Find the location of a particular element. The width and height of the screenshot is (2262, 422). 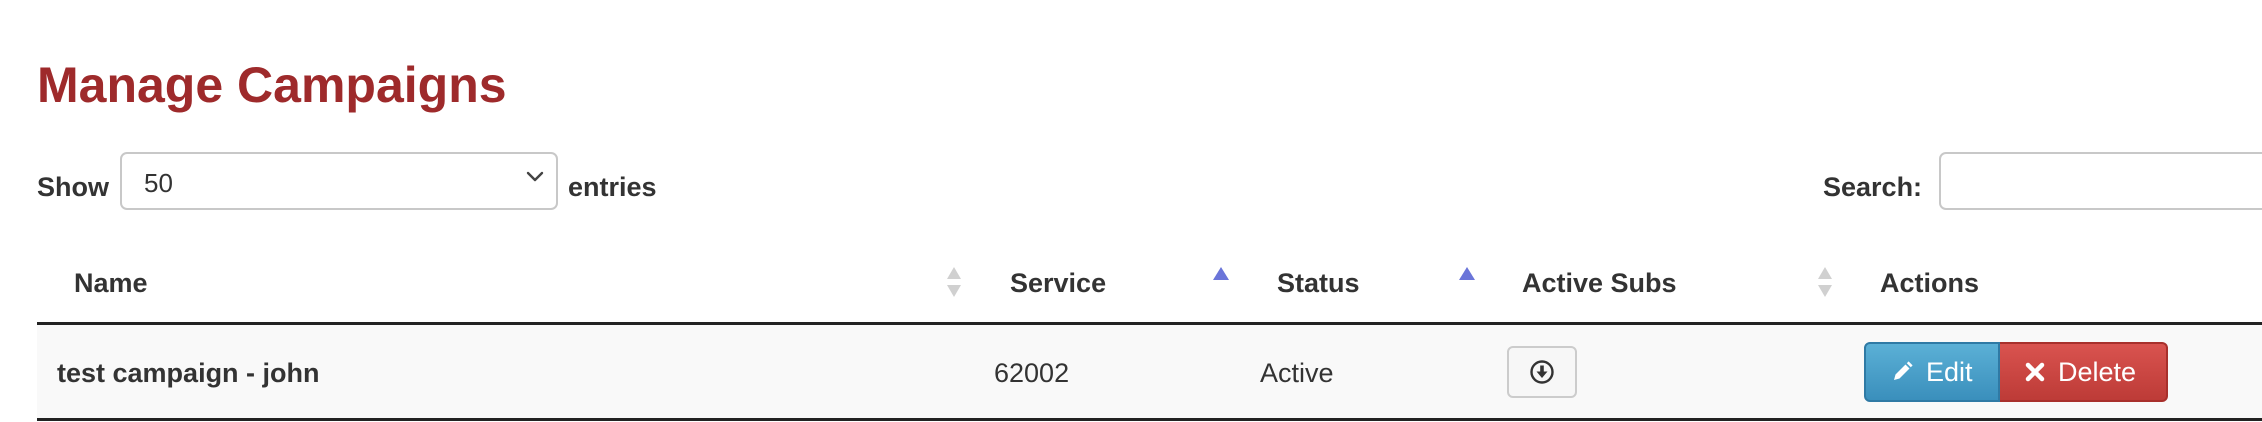

column-header-status: Status is located at coordinates (1318, 283).